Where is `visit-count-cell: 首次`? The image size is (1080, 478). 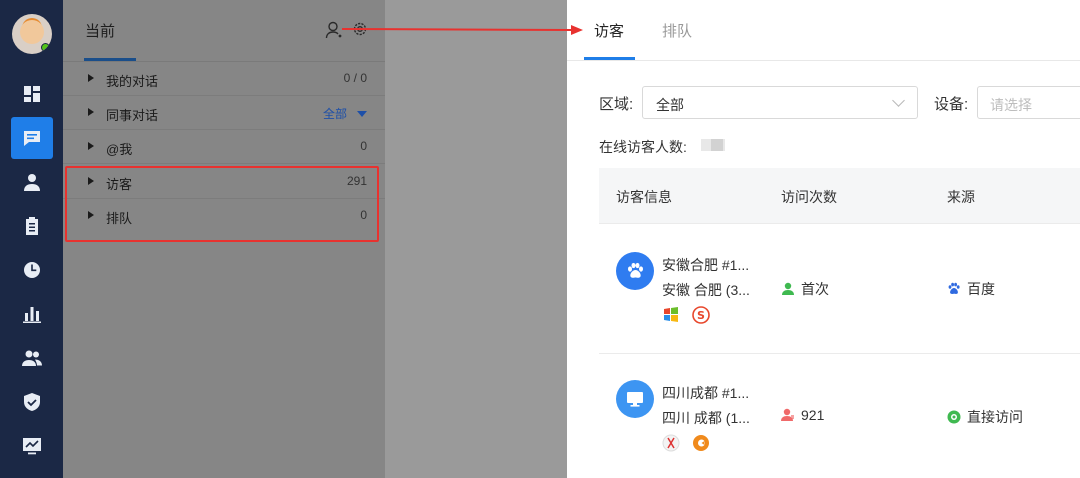 visit-count-cell: 首次 is located at coordinates (805, 289).